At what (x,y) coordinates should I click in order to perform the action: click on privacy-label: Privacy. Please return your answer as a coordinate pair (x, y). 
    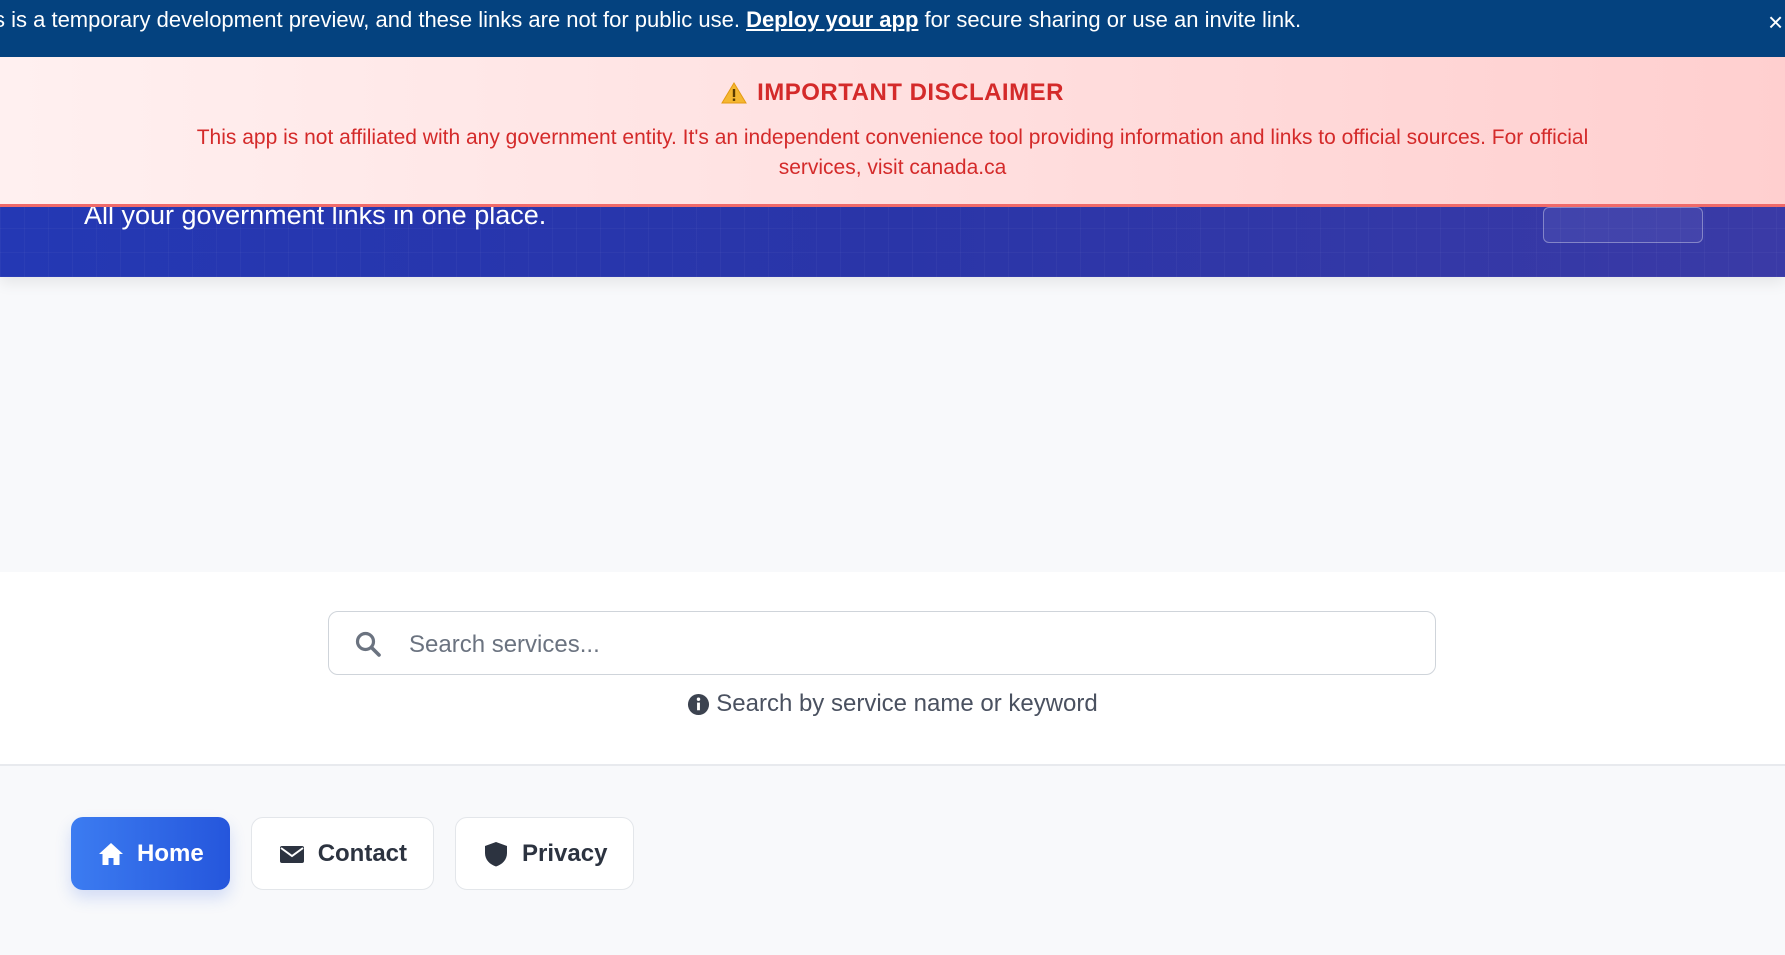
    Looking at the image, I should click on (565, 853).